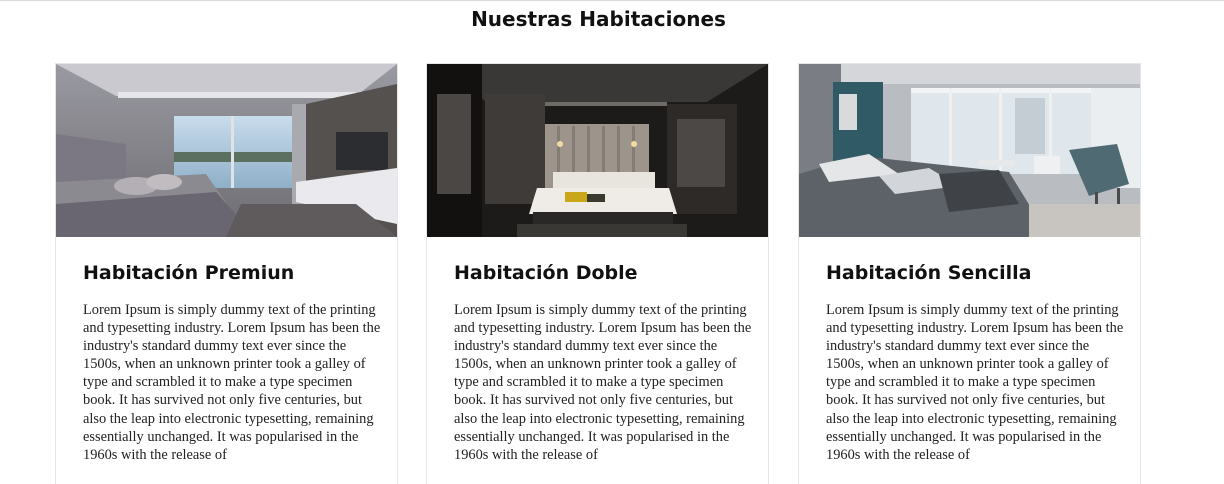 The image size is (1224, 484). I want to click on room-title-premium: Habitación Premiun, so click(189, 273).